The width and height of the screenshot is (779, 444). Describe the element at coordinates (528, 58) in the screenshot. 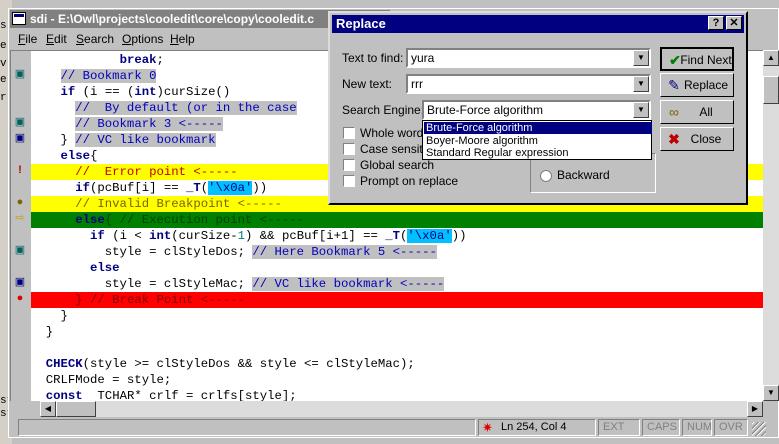

I see `find-combo: yura ▼` at that location.